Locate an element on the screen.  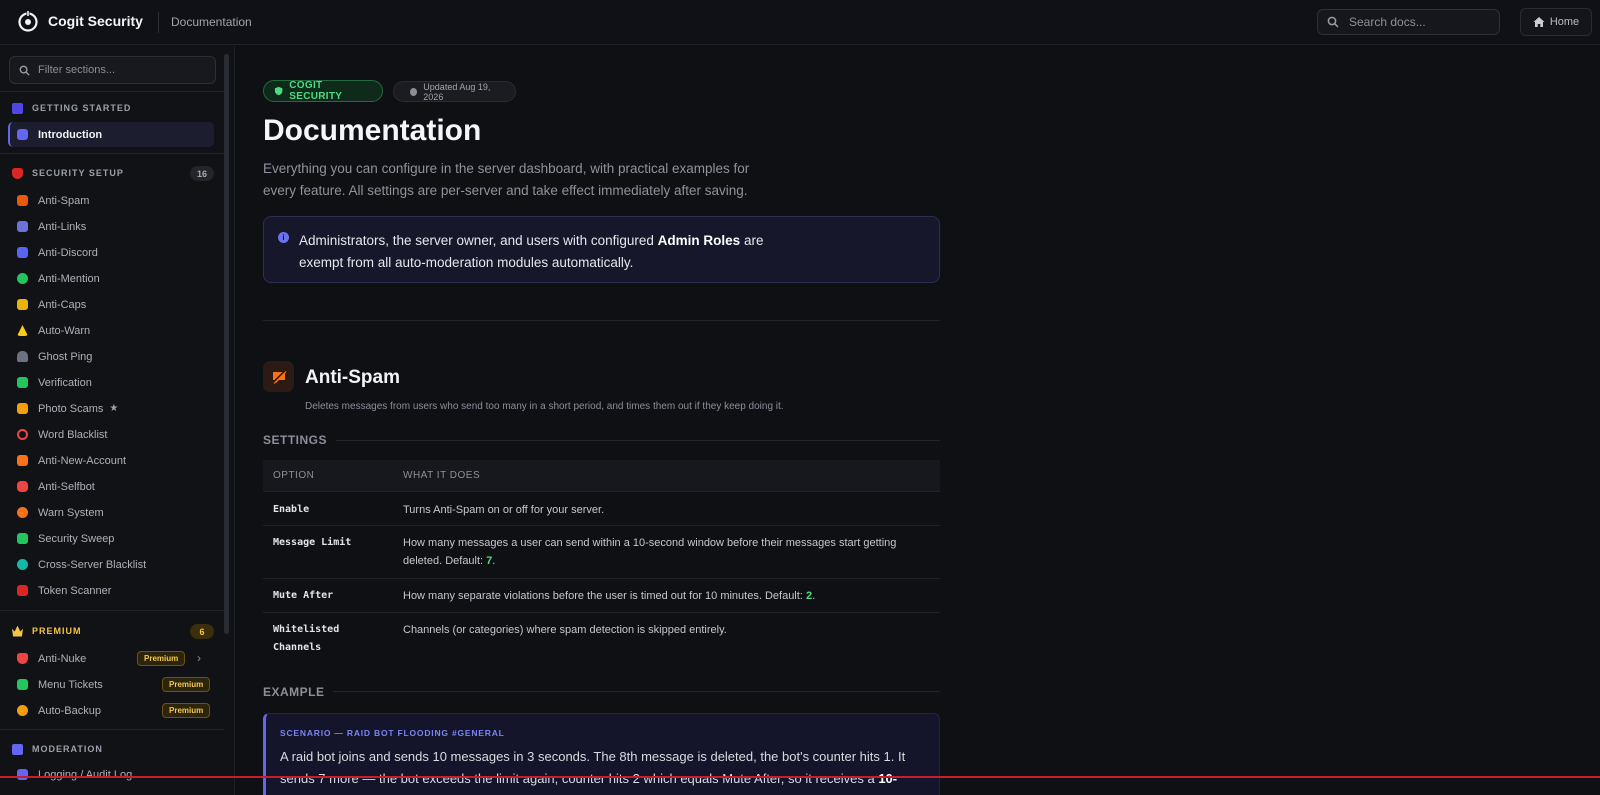
section-title: SECURITY SETUP is located at coordinates (78, 173).